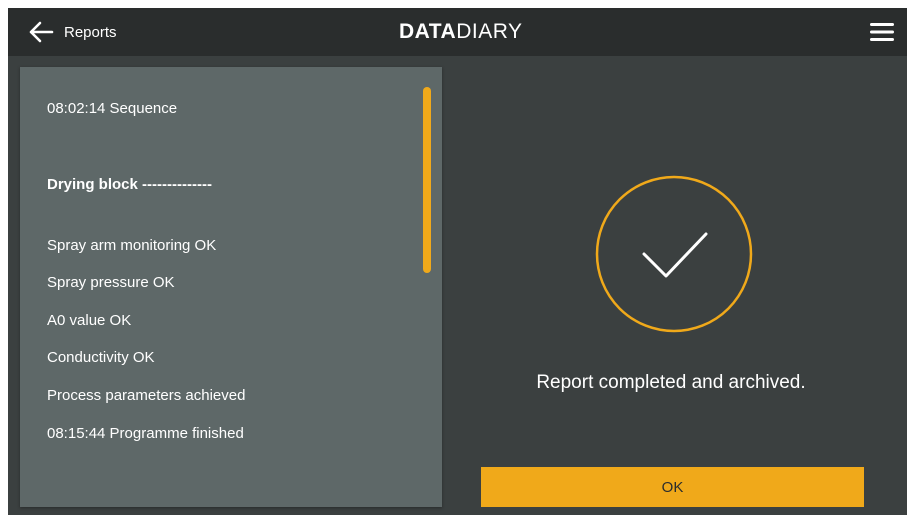 The width and height of the screenshot is (907, 515). Describe the element at coordinates (145, 433) in the screenshot. I see `log-line: 08:15:44 Programme finished` at that location.